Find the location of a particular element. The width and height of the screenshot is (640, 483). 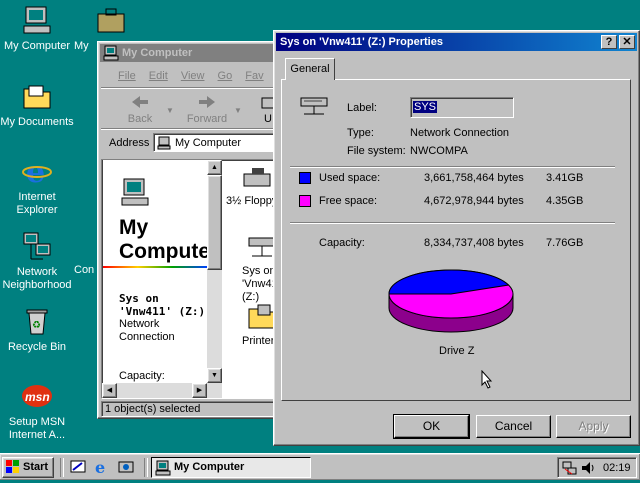

start-button: Start is located at coordinates (28, 467).